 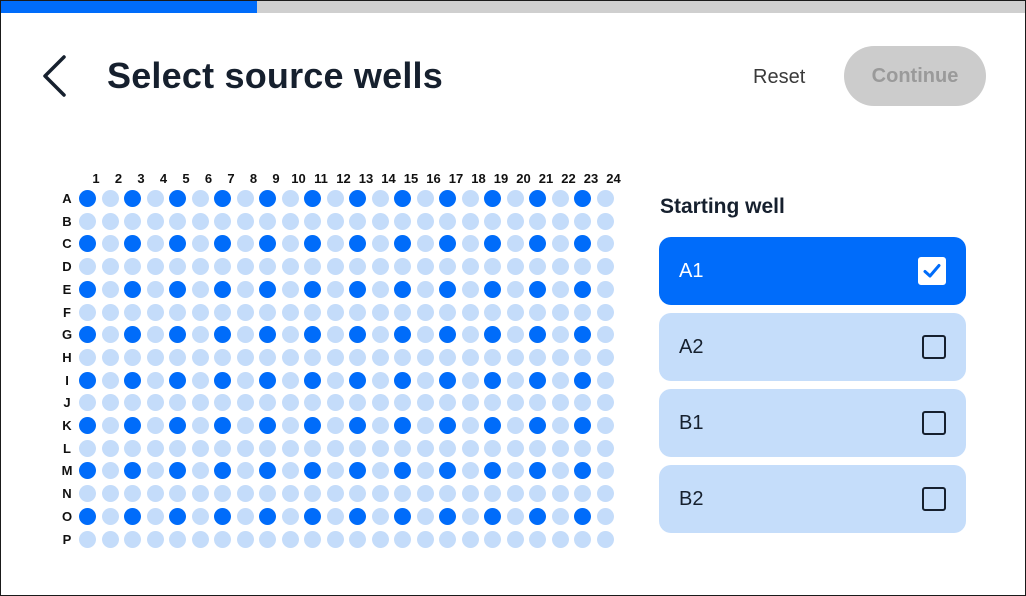 What do you see at coordinates (335, 221) in the screenshot?
I see `well-B12` at bounding box center [335, 221].